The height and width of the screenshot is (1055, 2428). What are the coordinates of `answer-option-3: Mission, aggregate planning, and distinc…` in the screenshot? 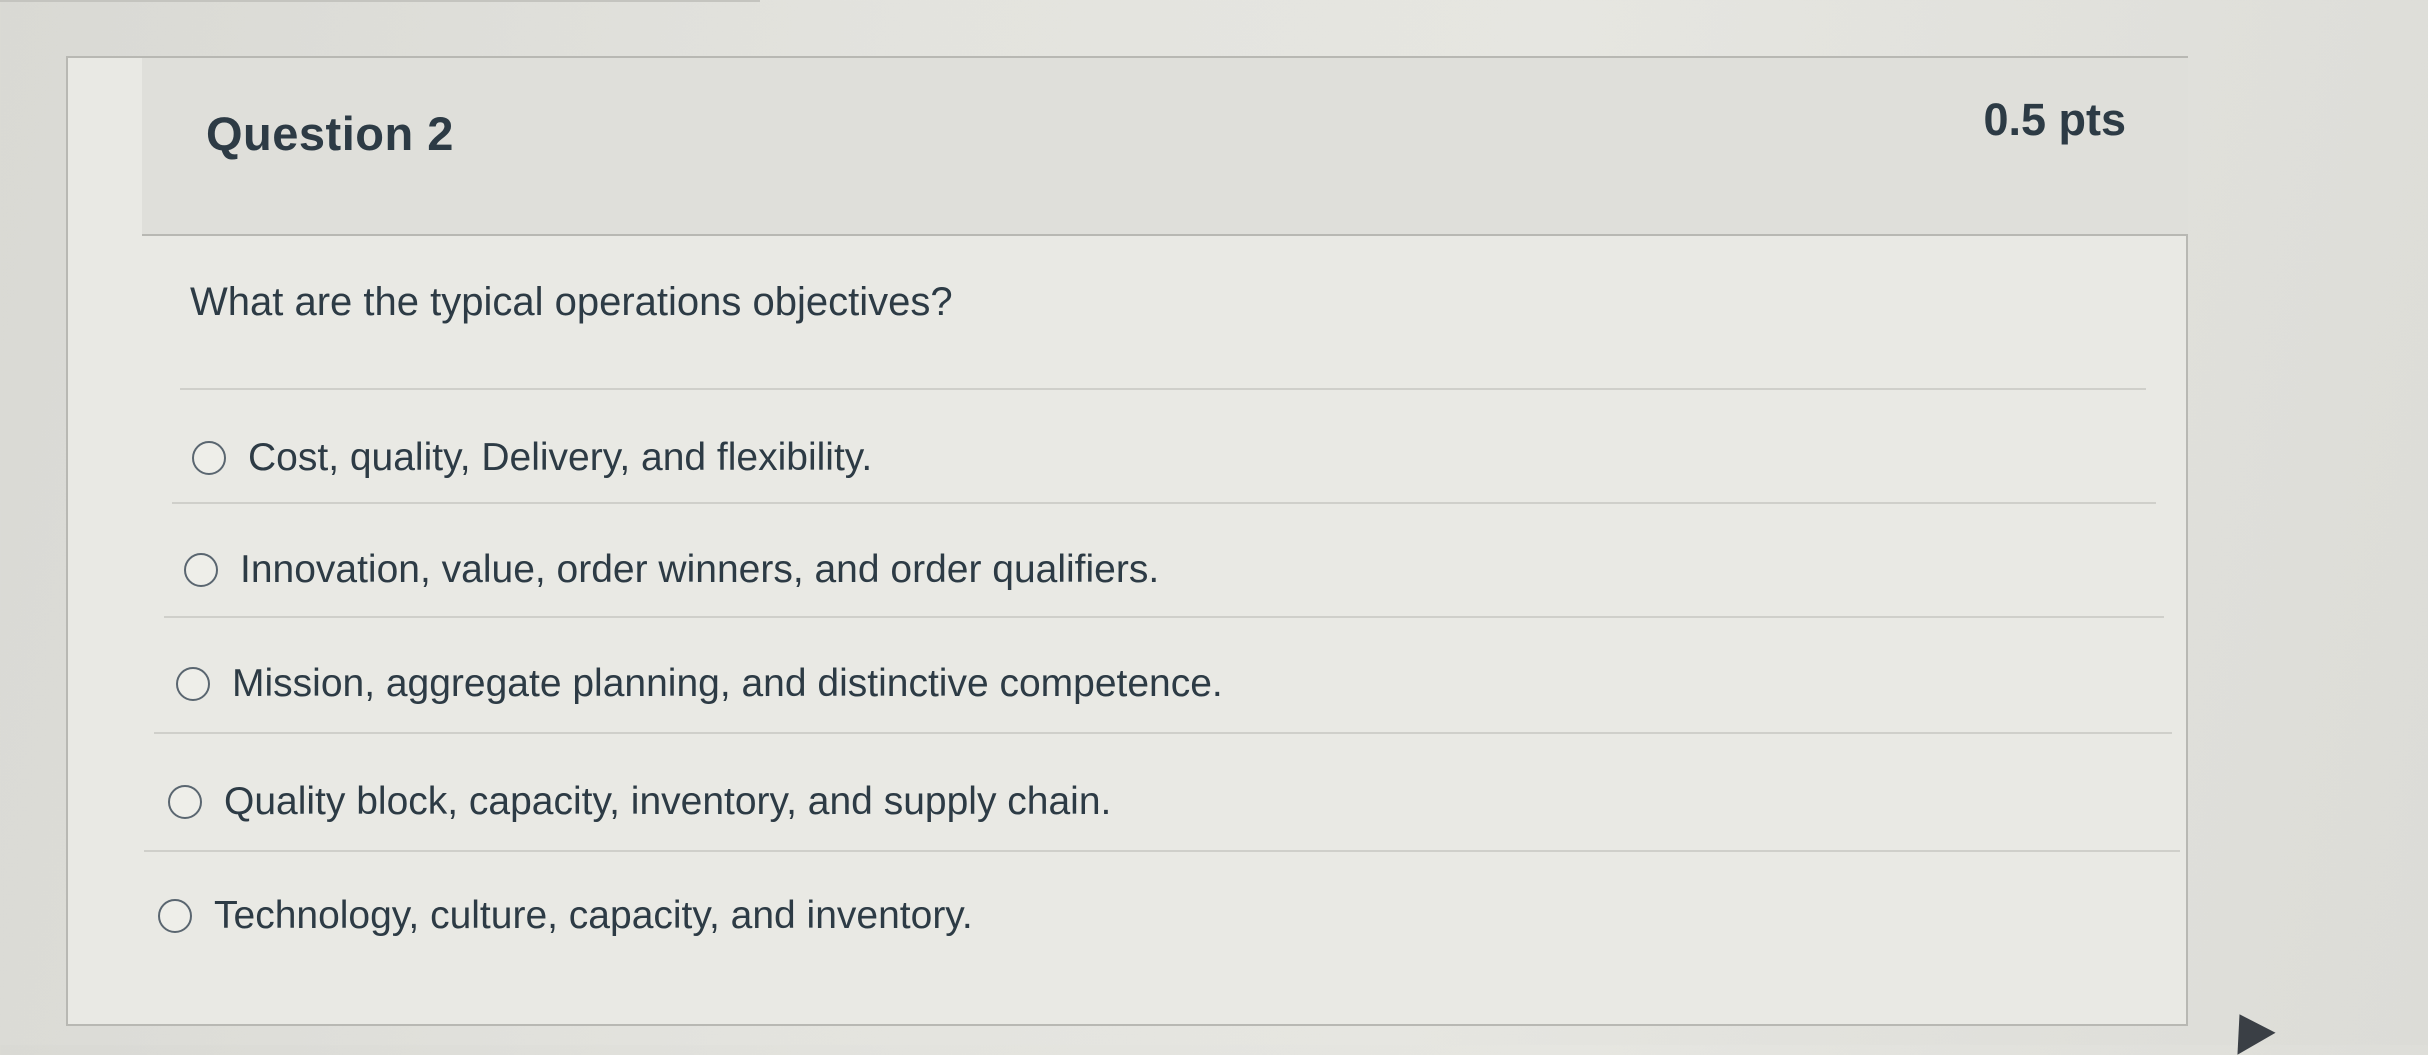 It's located at (699, 684).